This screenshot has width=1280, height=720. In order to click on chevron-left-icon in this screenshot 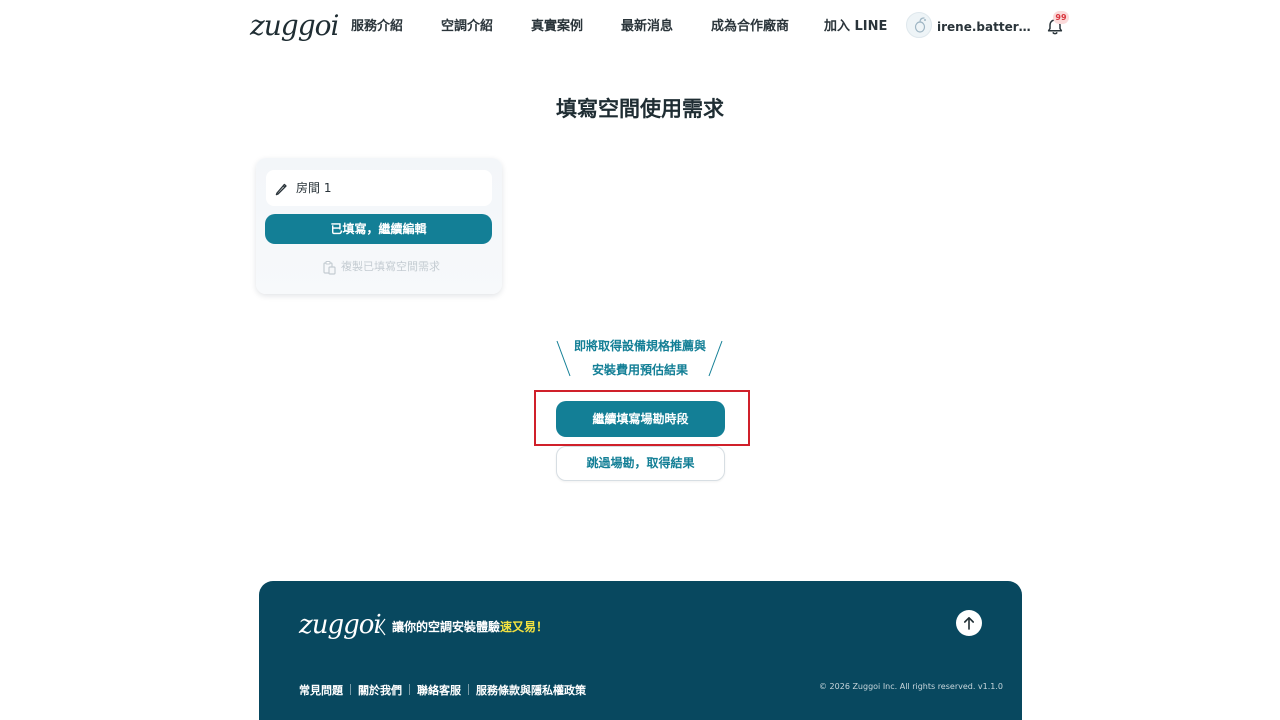, I will do `click(382, 627)`.